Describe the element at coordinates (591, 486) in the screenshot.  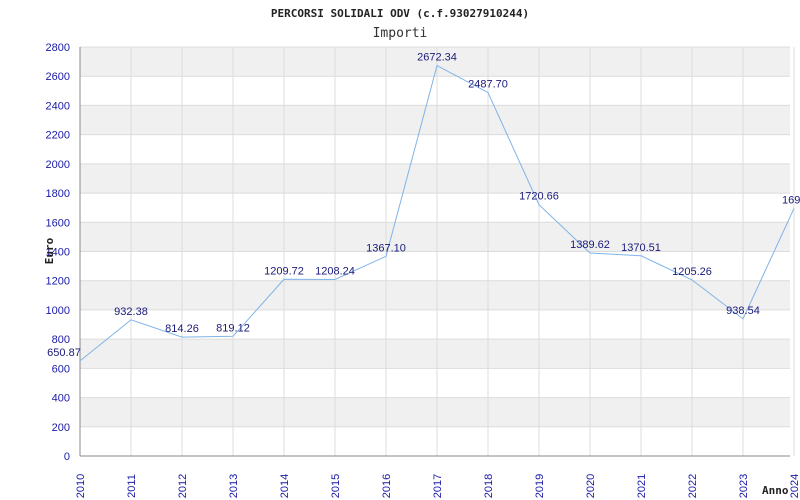
I see `x-tick-label: 2020` at that location.